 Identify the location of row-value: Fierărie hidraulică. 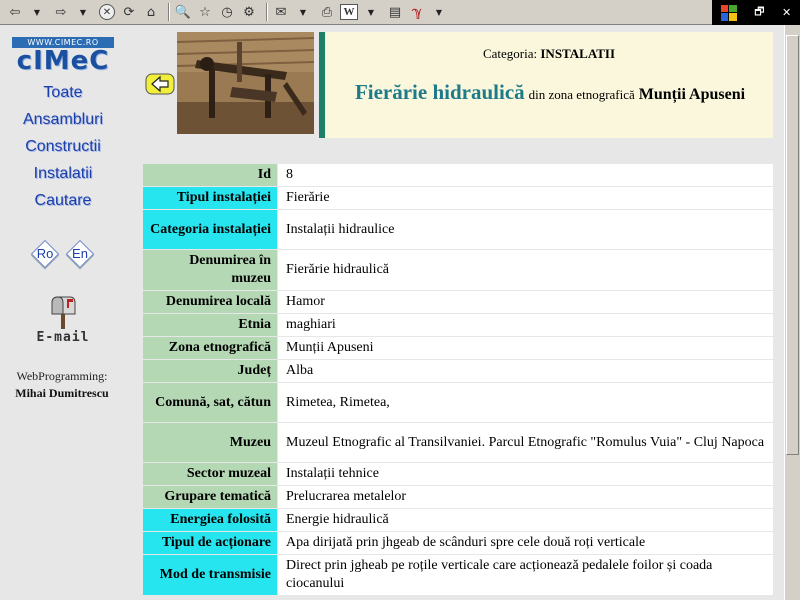
(525, 270).